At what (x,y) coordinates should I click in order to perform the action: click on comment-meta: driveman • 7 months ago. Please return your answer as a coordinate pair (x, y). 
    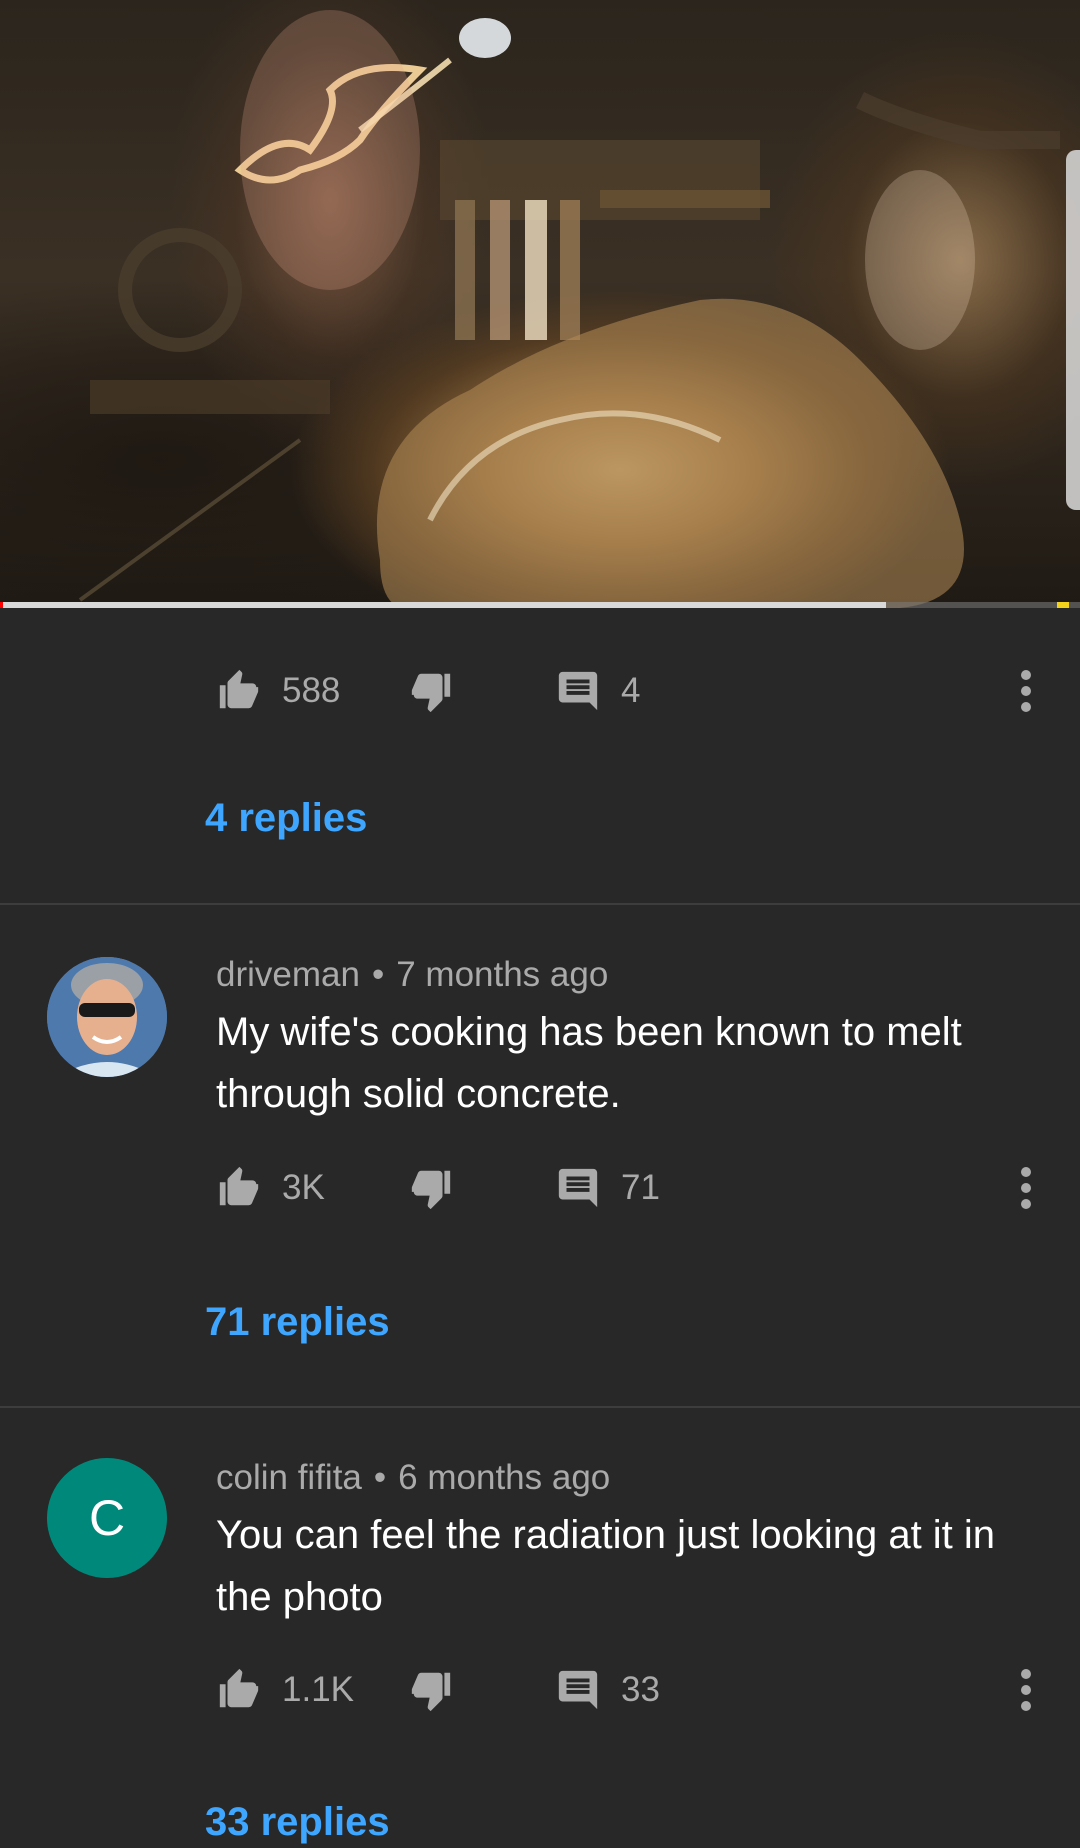
    Looking at the image, I should click on (412, 975).